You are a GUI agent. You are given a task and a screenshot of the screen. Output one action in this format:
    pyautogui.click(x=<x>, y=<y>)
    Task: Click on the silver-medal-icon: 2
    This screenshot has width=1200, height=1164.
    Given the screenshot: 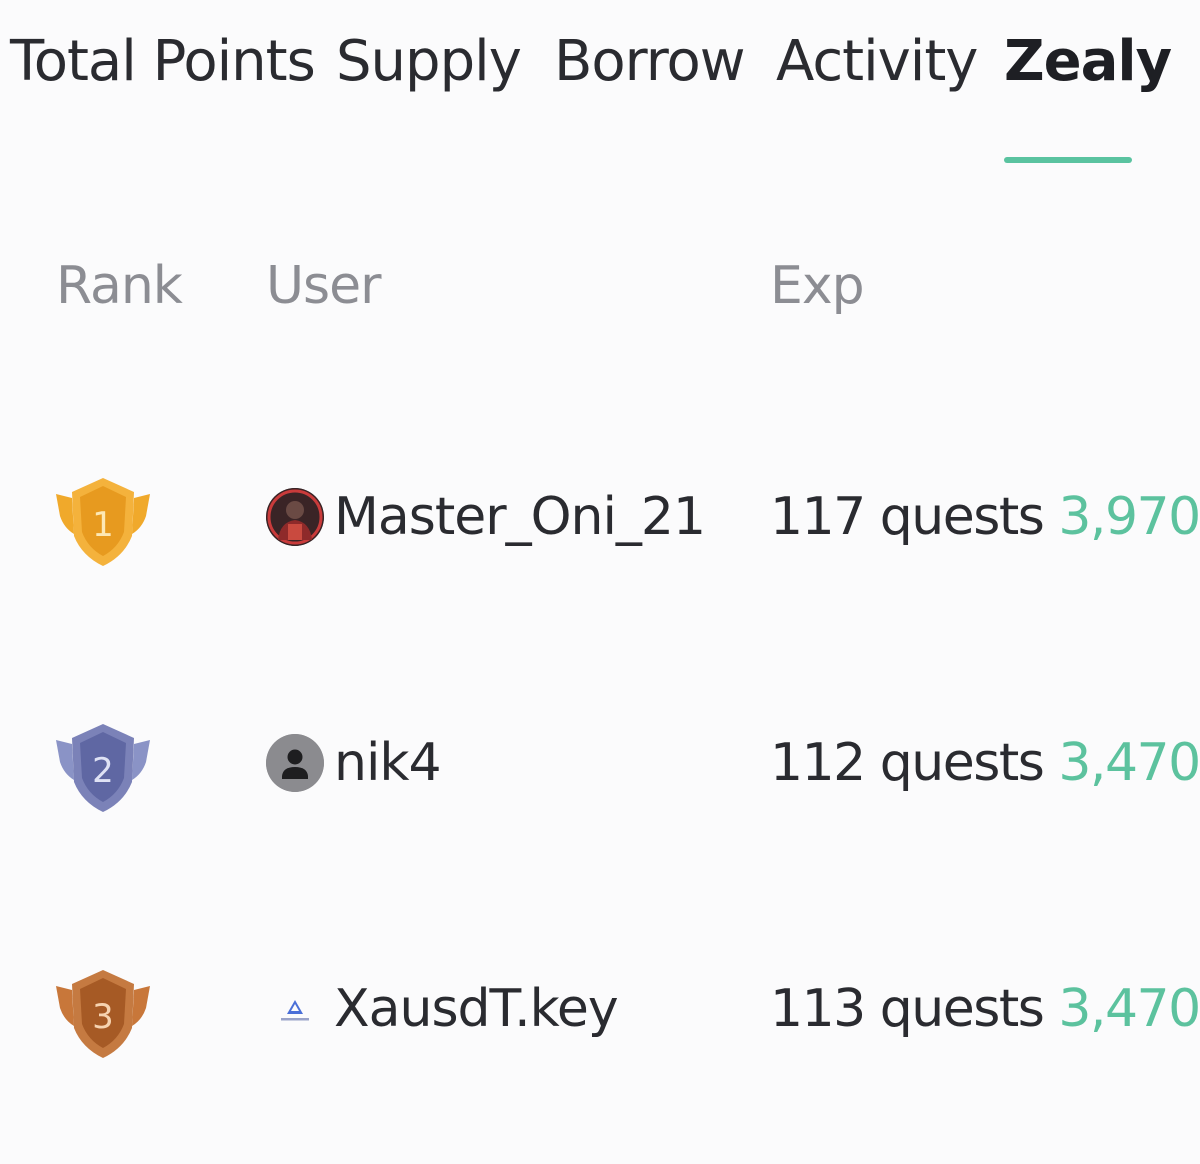 What is the action you would take?
    pyautogui.click(x=103, y=768)
    